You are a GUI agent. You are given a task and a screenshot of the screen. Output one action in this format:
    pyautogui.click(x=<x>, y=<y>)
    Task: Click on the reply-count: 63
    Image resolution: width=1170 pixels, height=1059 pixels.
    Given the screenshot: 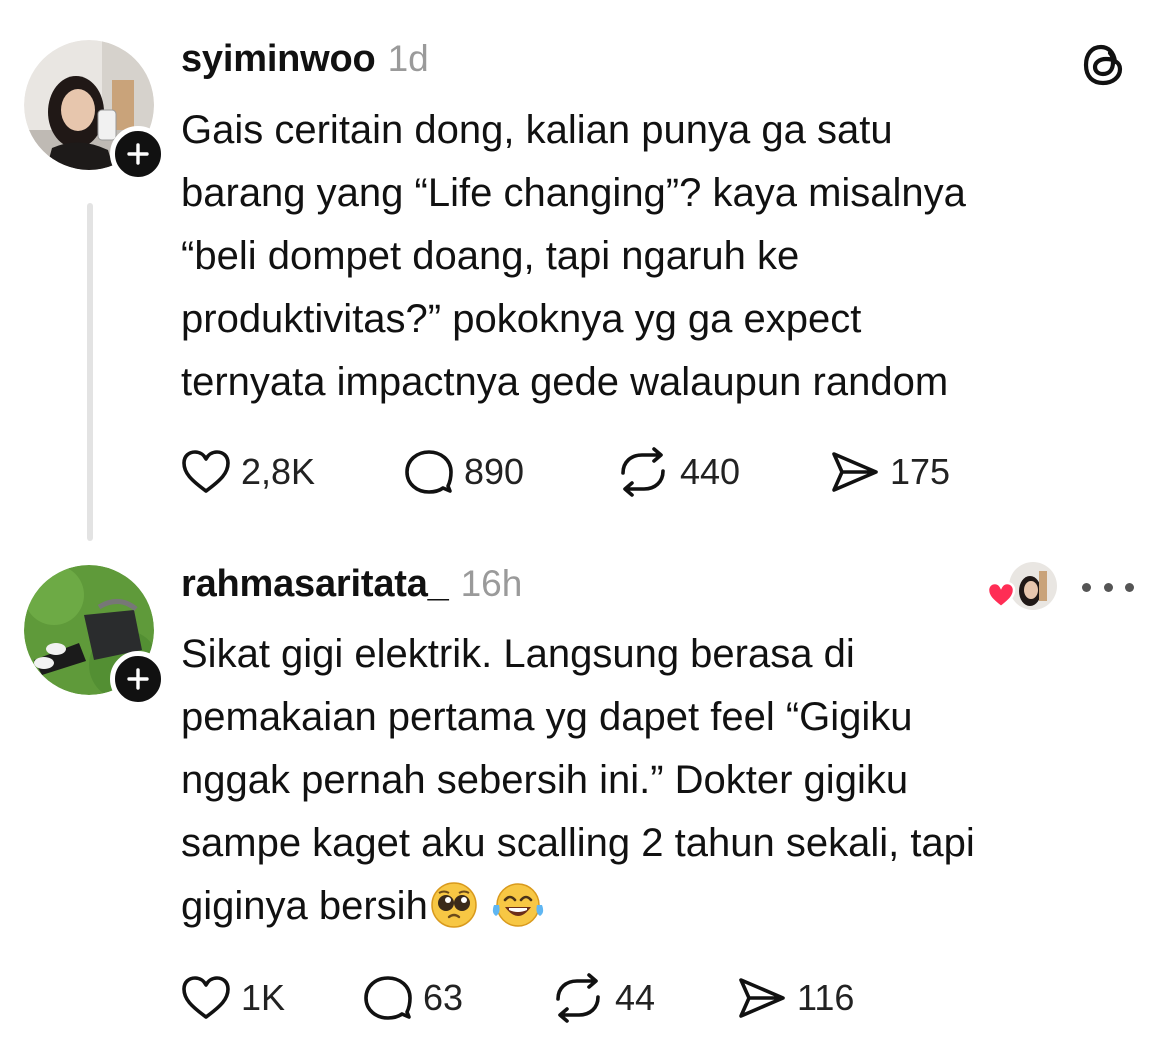 What is the action you would take?
    pyautogui.click(x=443, y=997)
    